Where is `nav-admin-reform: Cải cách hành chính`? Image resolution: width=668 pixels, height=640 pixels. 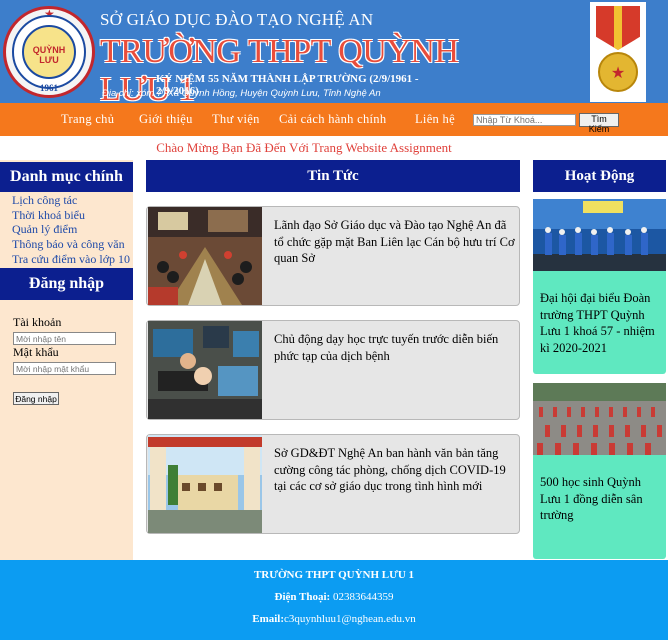
nav-admin-reform: Cải cách hành chính is located at coordinates (332, 119).